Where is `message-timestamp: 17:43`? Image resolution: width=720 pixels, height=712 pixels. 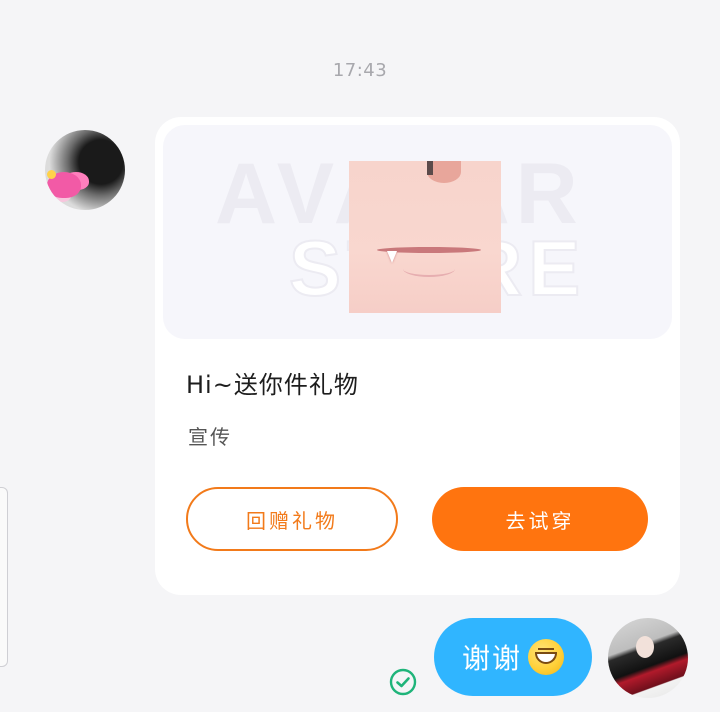 message-timestamp: 17:43 is located at coordinates (360, 70).